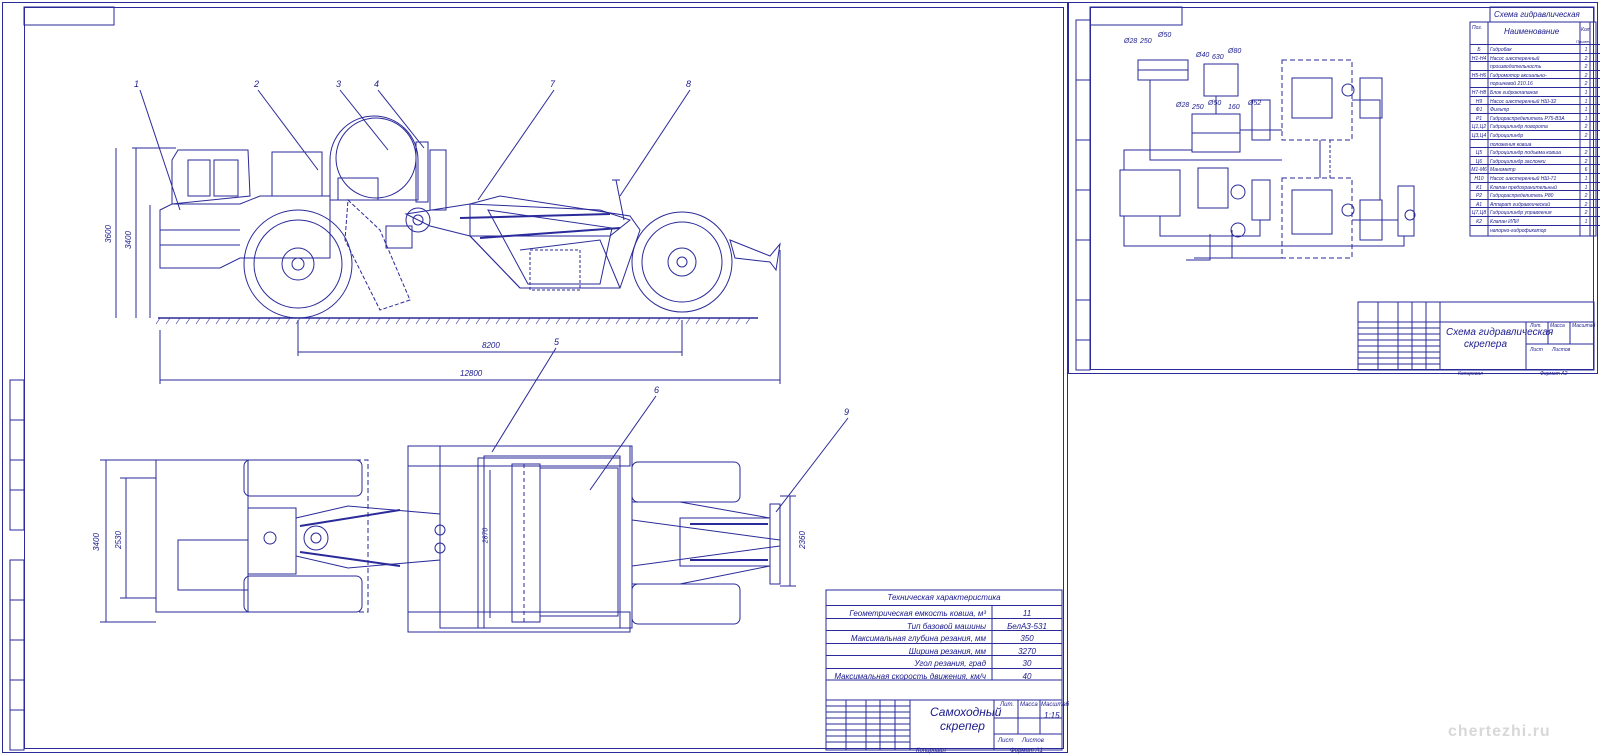 This screenshot has height=755, width=1600. I want to click on dia-label-11: Ø52, so click(1255, 103).